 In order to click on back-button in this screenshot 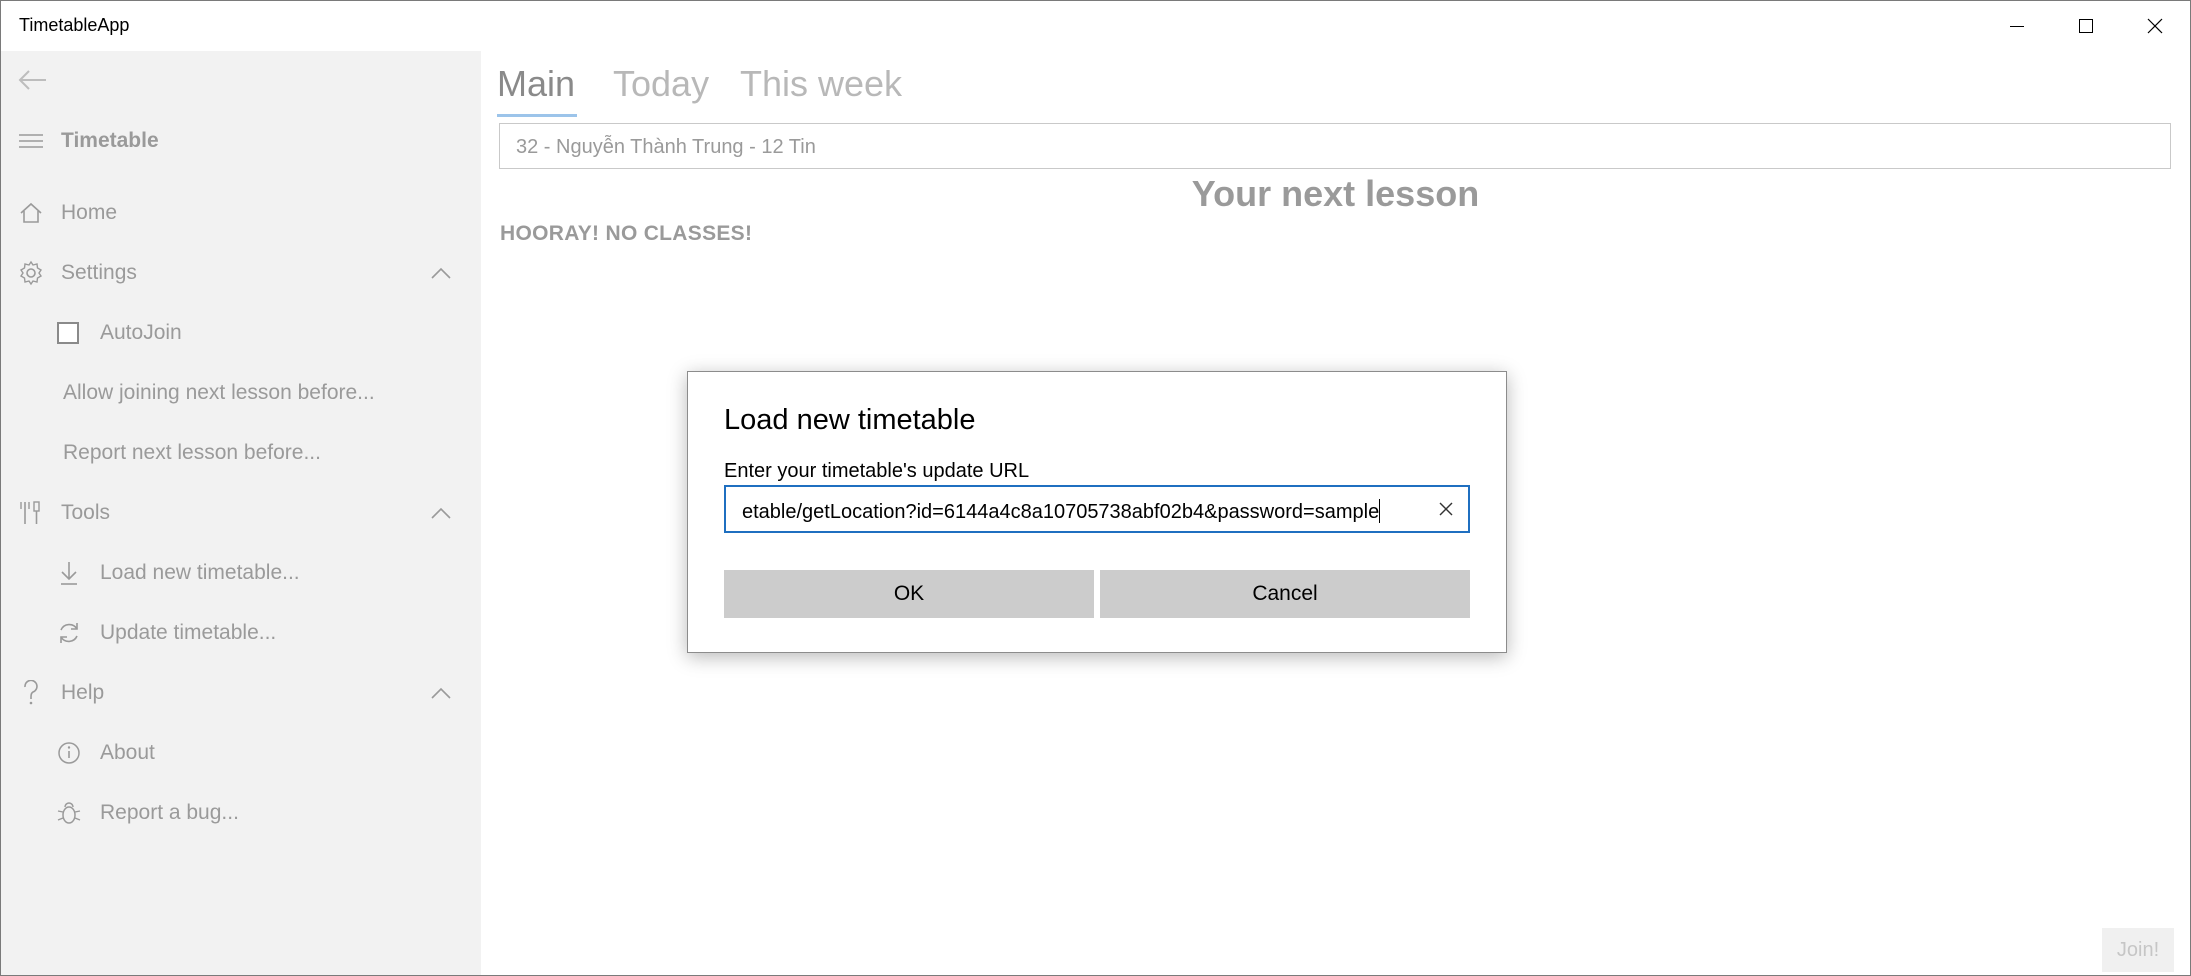, I will do `click(33, 80)`.